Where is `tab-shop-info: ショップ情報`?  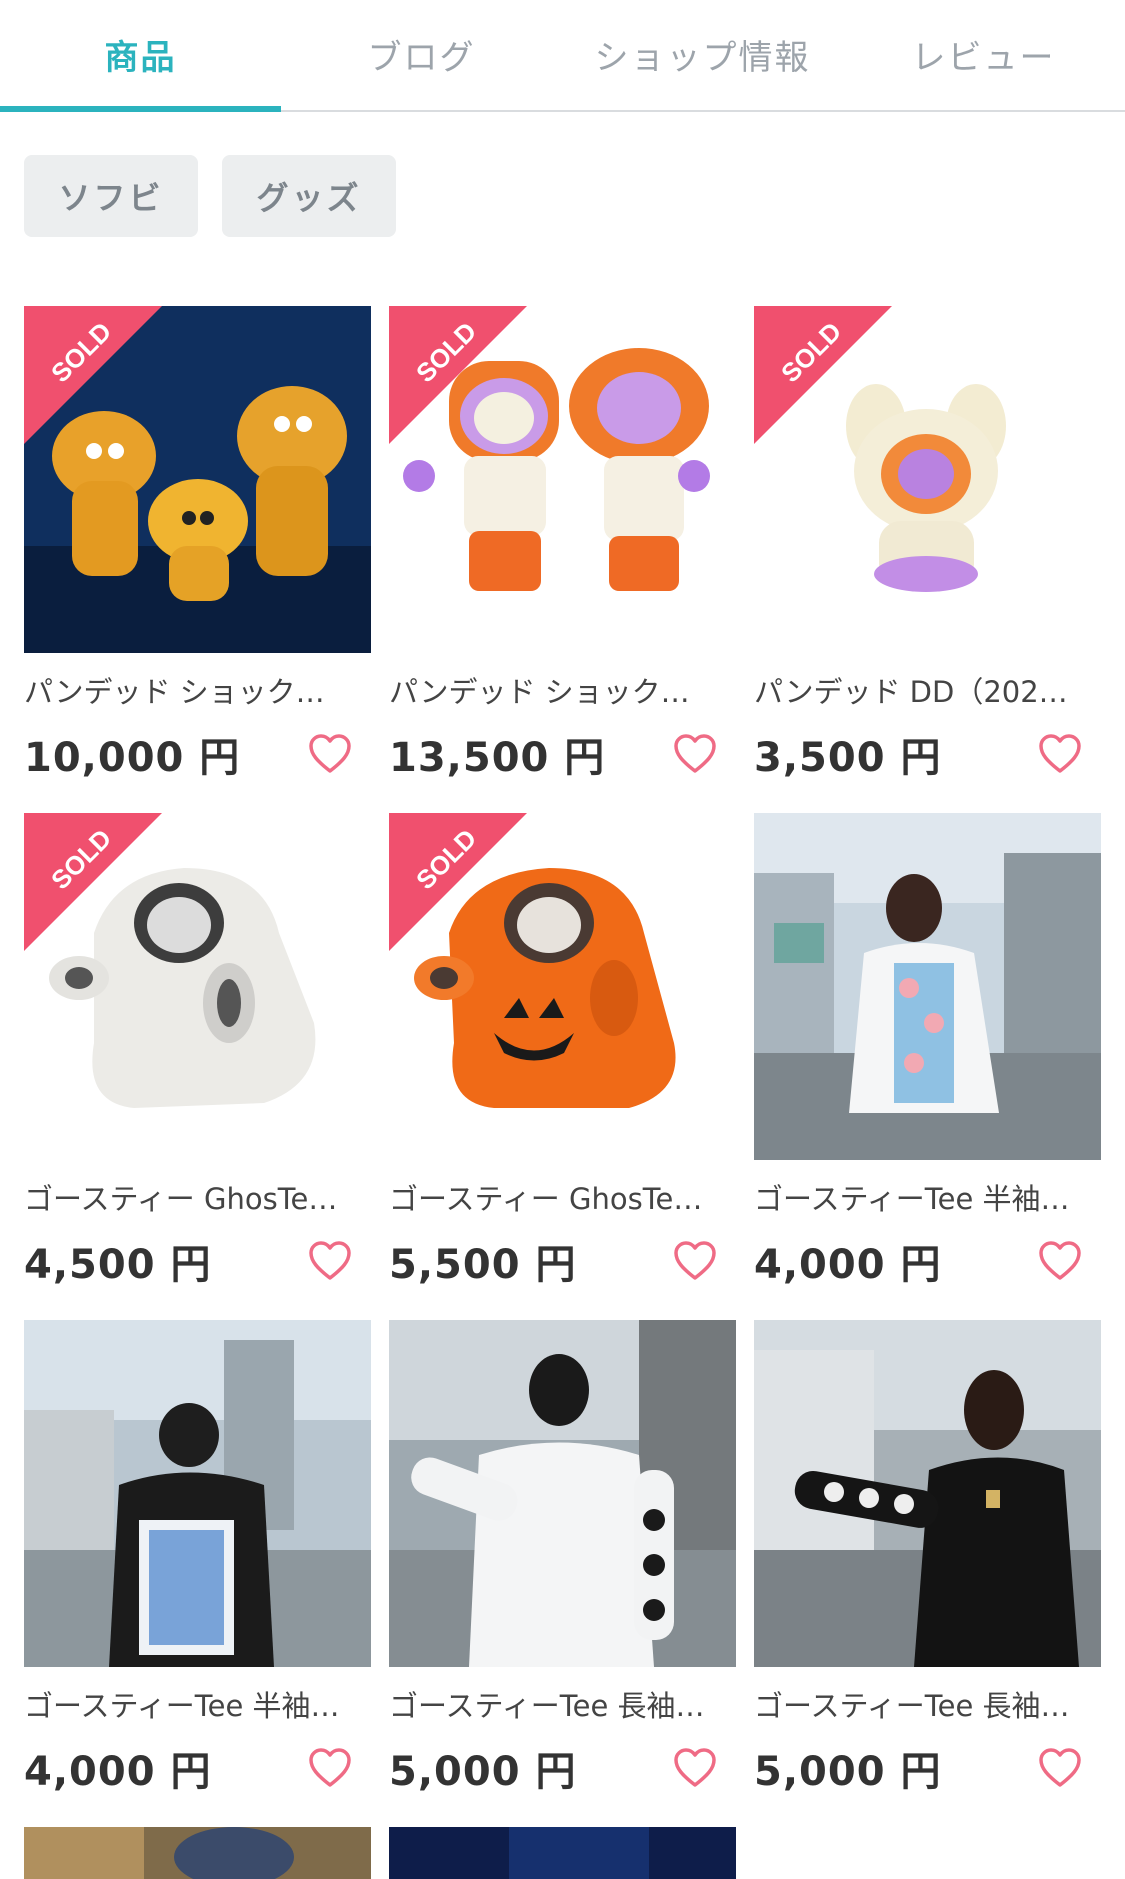 tab-shop-info: ショップ情報 is located at coordinates (702, 54).